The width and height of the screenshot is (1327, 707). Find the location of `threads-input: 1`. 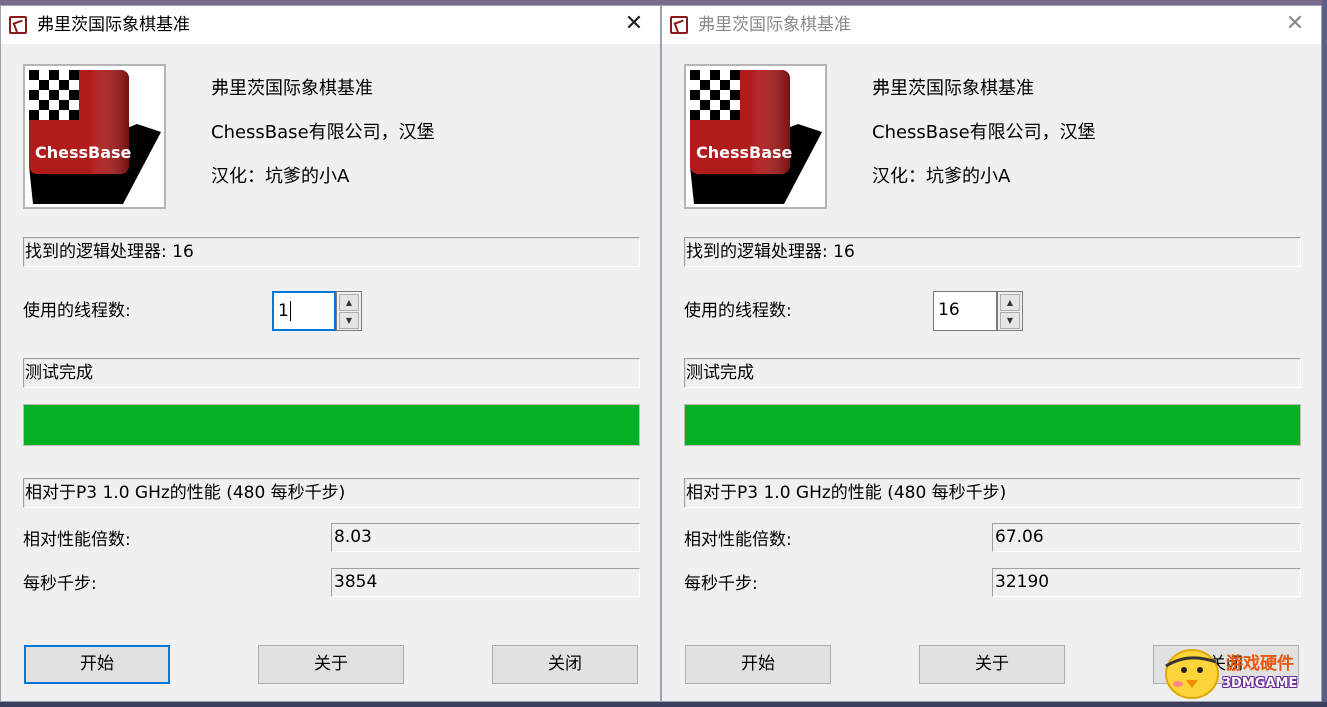

threads-input: 1 is located at coordinates (304, 311).